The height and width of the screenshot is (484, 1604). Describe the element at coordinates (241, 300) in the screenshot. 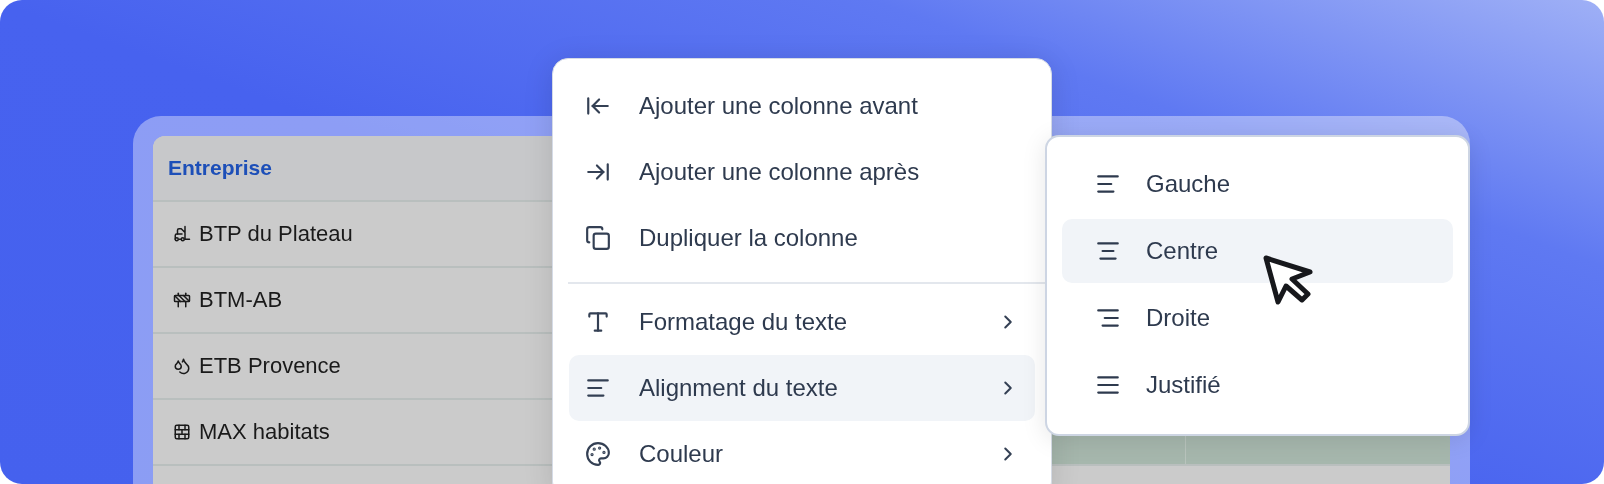

I see `company-name: BTM-AB` at that location.